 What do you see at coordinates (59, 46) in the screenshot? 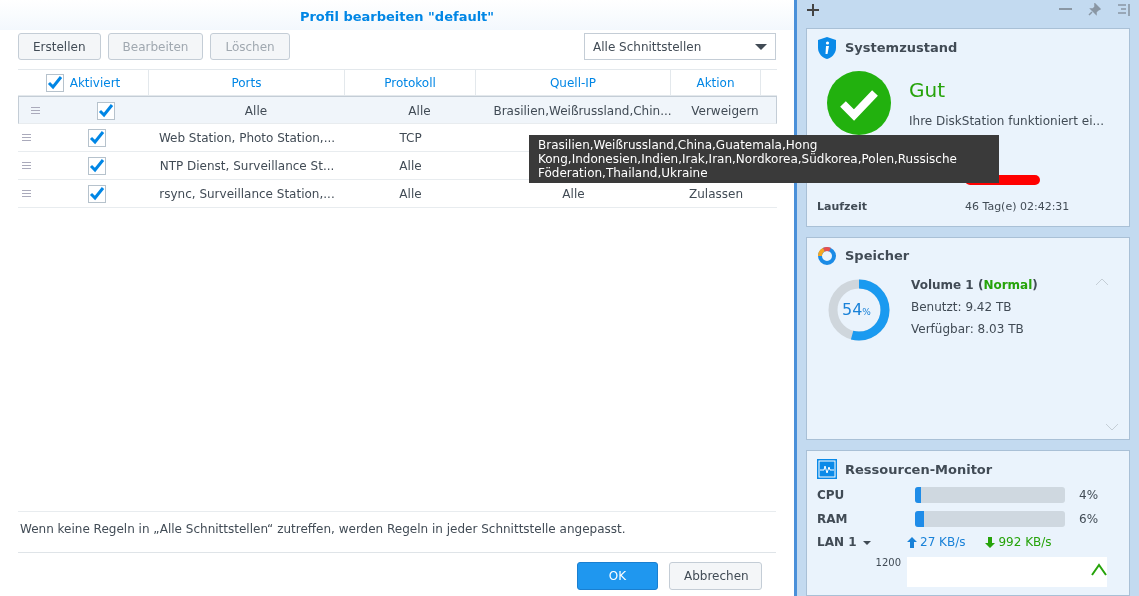
I see `toolbar-button: Erstellen` at bounding box center [59, 46].